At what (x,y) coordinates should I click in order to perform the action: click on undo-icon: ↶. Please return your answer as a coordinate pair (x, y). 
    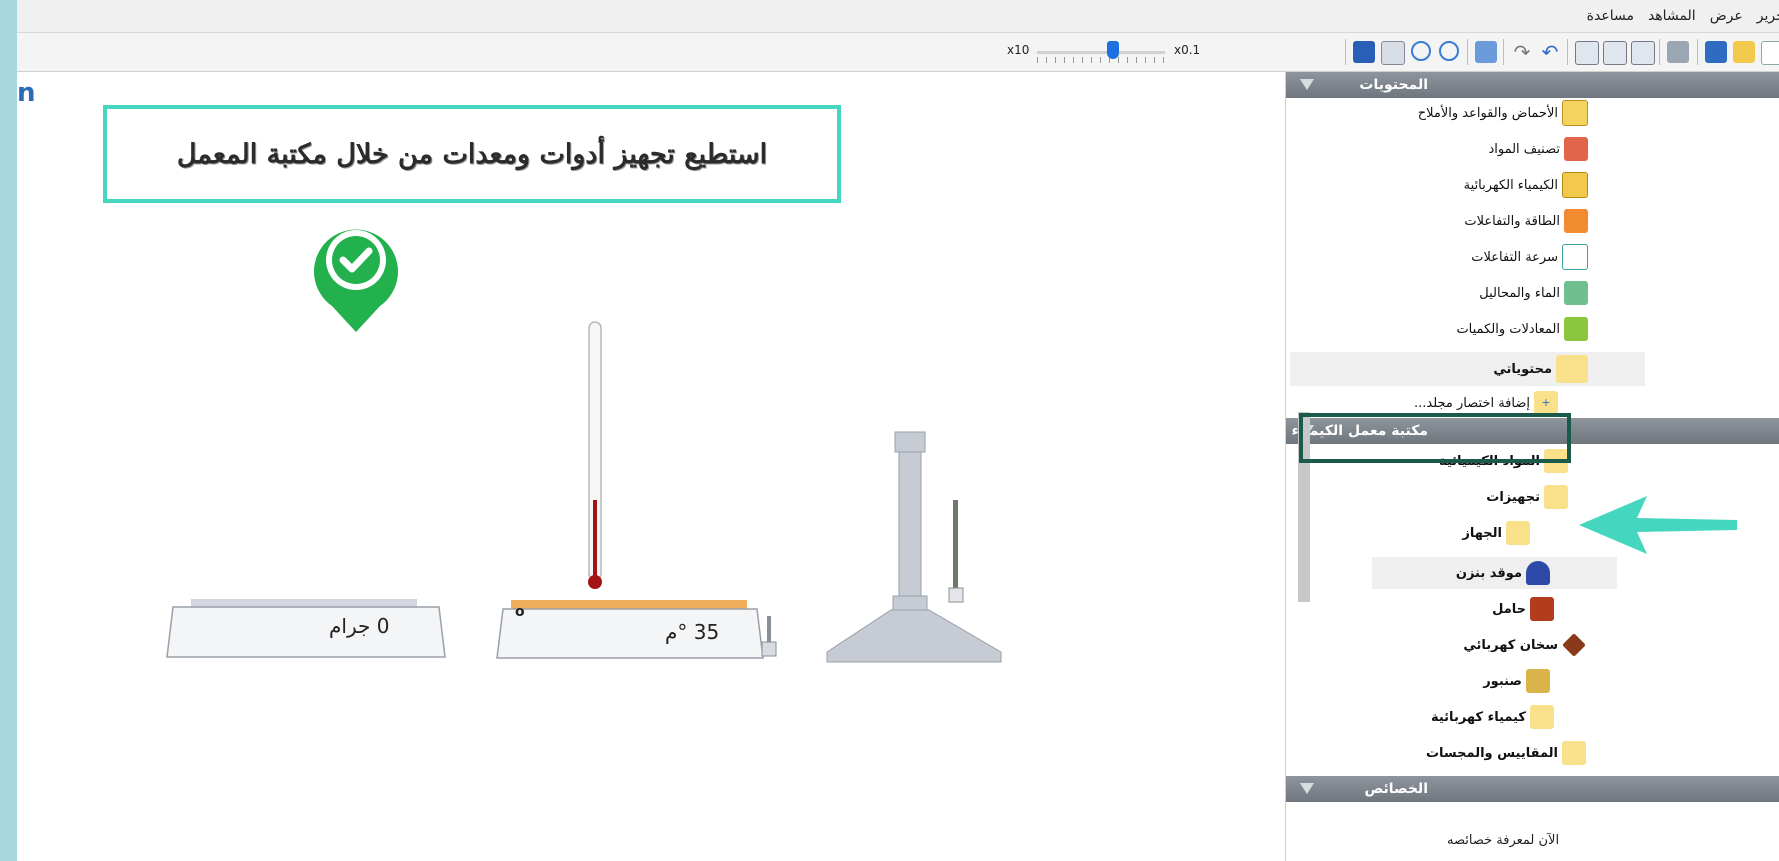
    Looking at the image, I should click on (1550, 52).